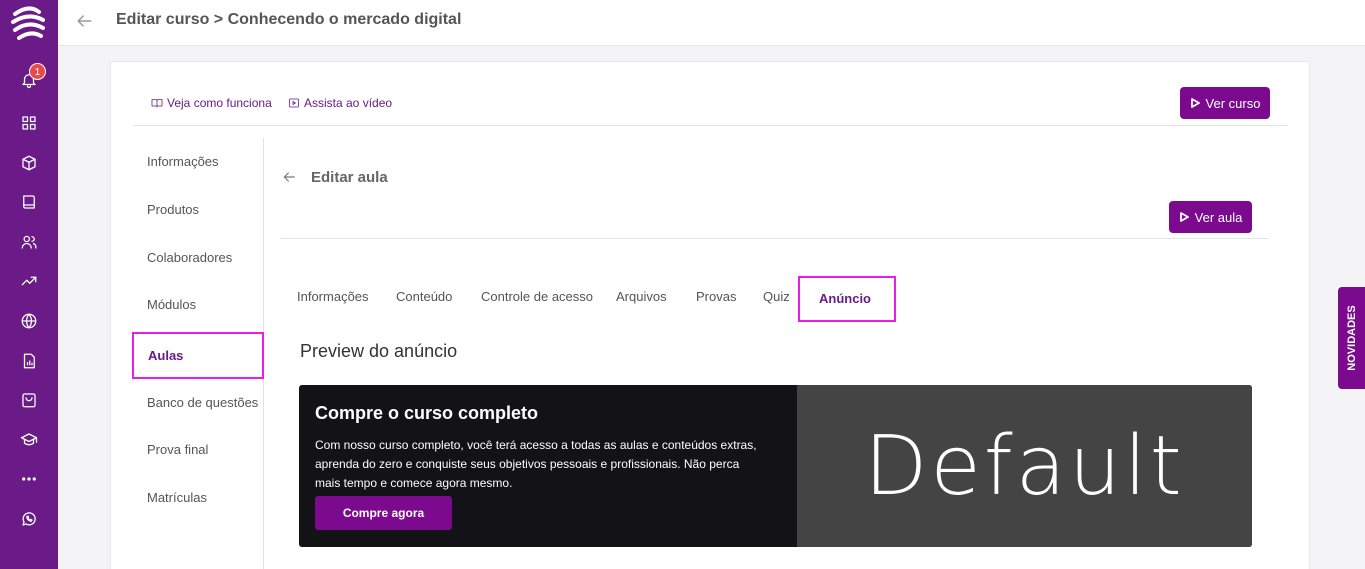 This screenshot has width=1365, height=569. Describe the element at coordinates (29, 202) in the screenshot. I see `book-icon` at that location.